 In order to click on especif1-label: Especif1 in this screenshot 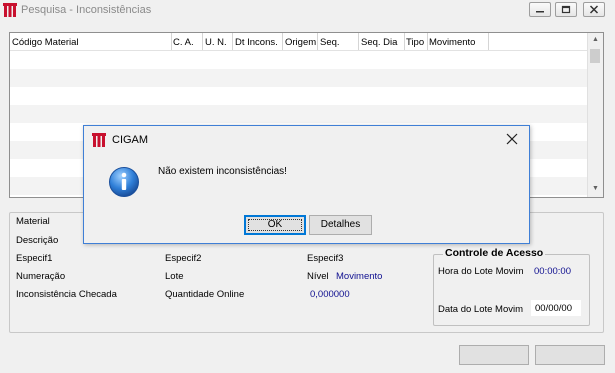, I will do `click(34, 258)`.